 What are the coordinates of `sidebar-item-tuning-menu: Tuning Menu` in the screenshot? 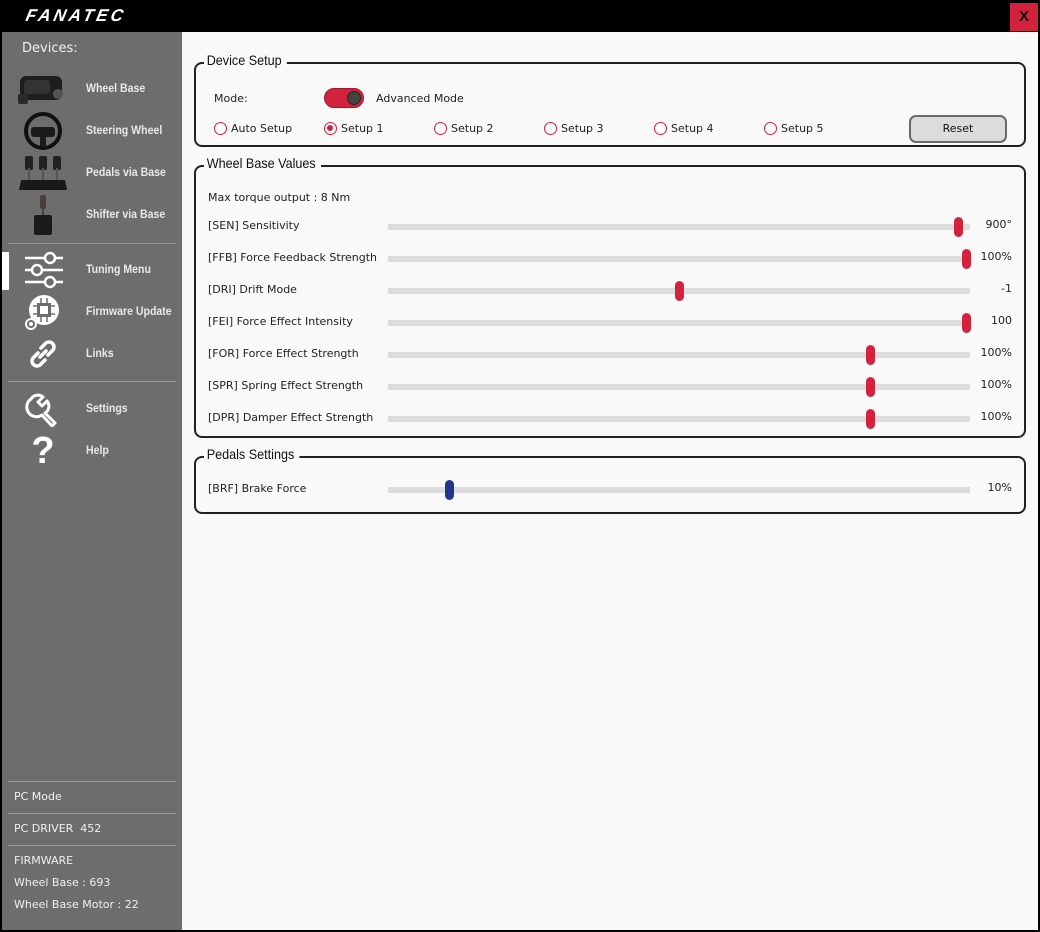 It's located at (92, 270).